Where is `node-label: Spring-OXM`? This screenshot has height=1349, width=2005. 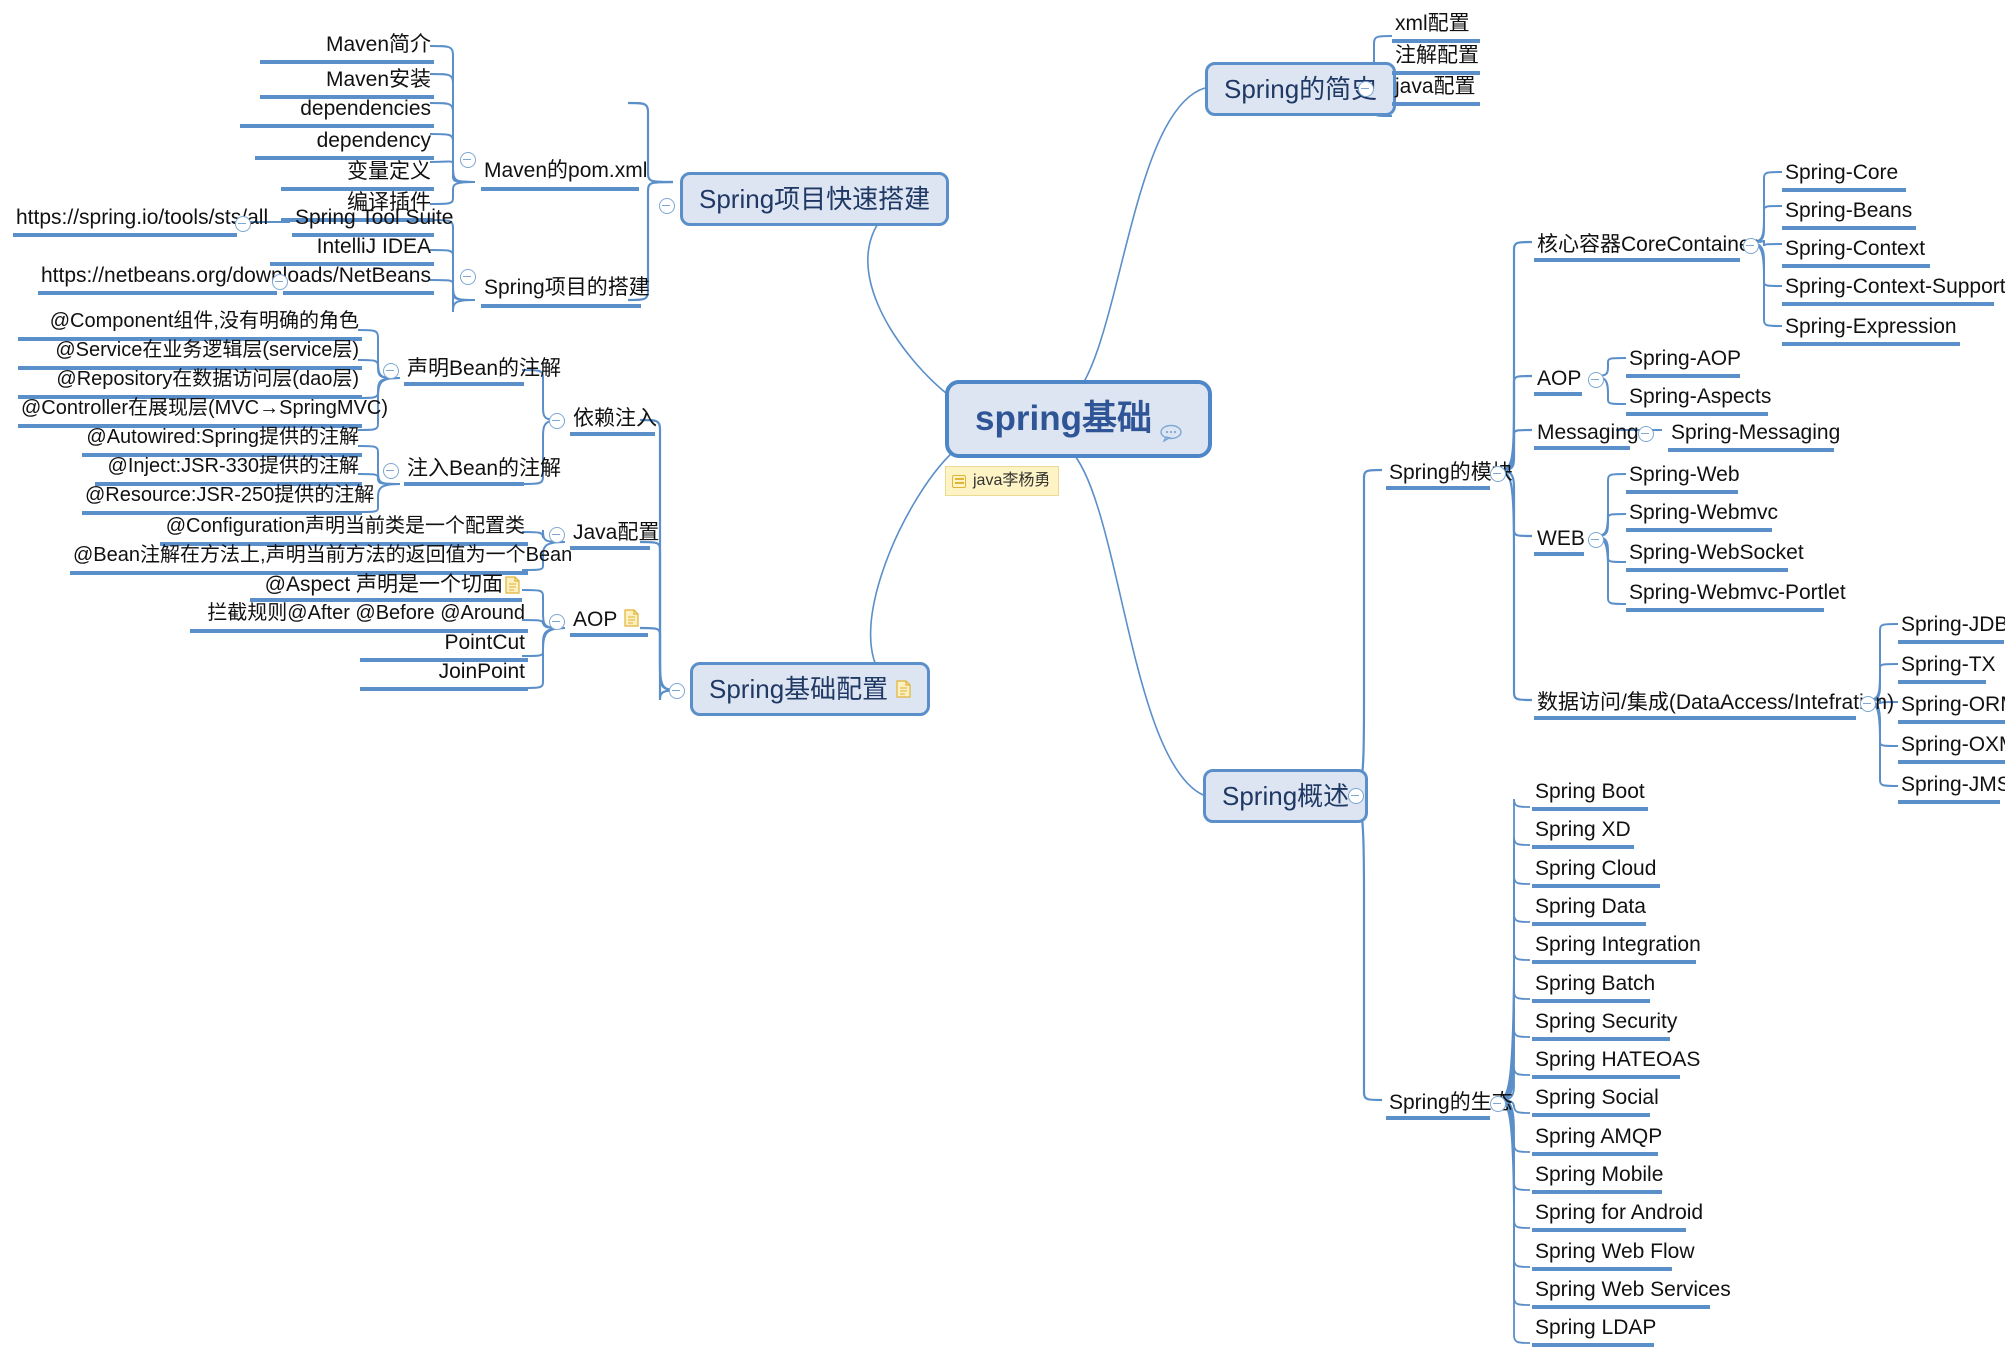
node-label: Spring-OXM is located at coordinates (1953, 744).